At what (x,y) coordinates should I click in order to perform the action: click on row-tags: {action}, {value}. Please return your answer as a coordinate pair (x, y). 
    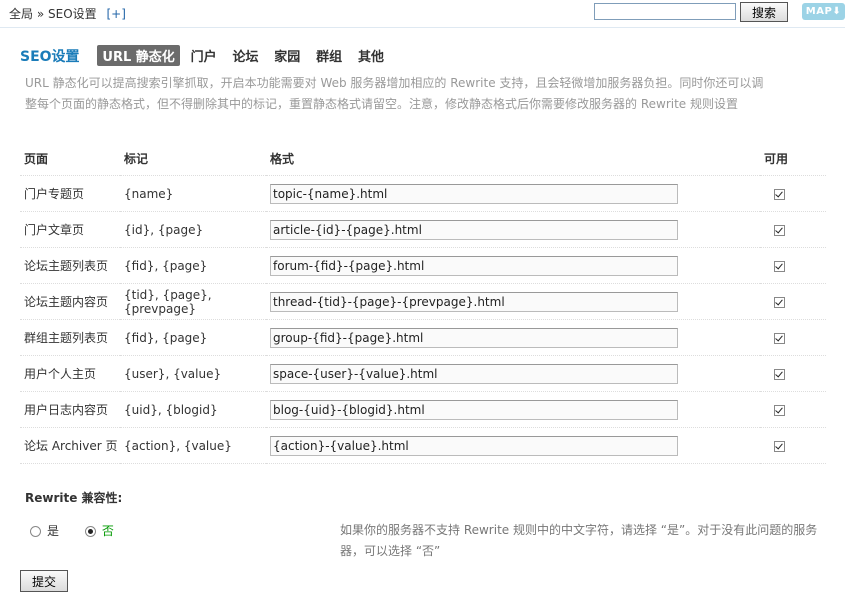
    Looking at the image, I should click on (193, 445).